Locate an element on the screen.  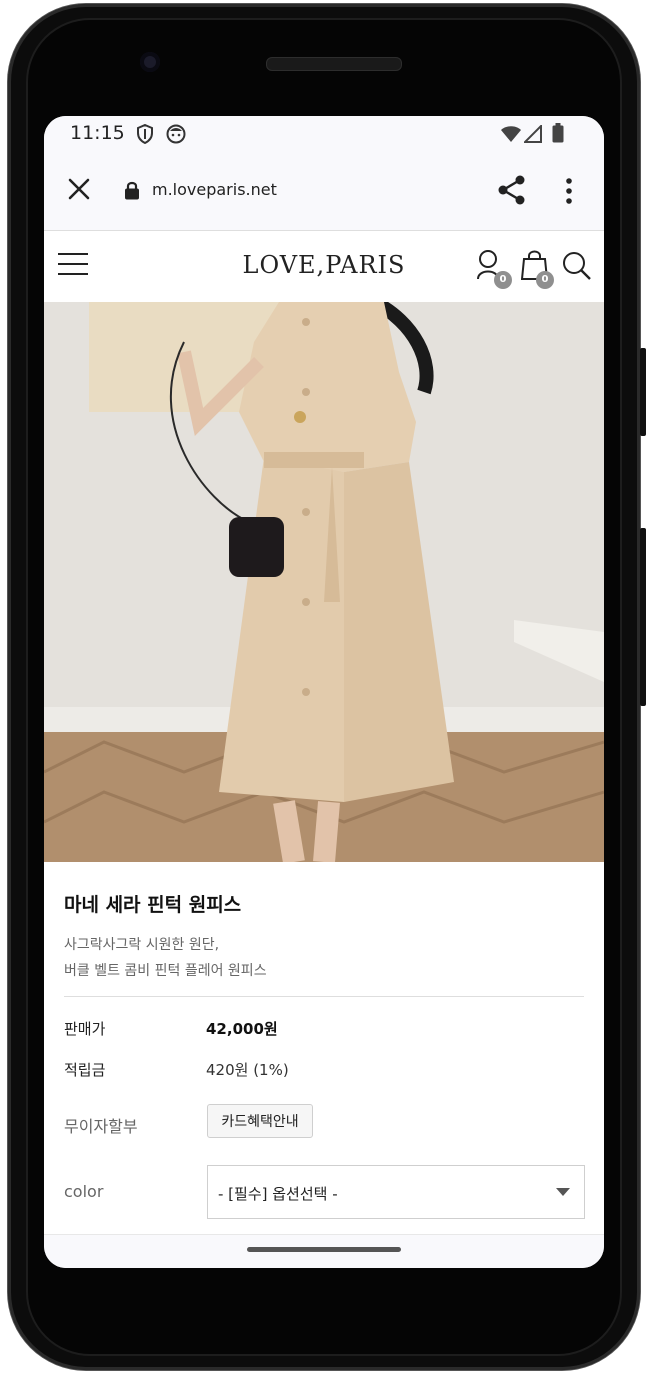
home-gesture-bar is located at coordinates (324, 1249).